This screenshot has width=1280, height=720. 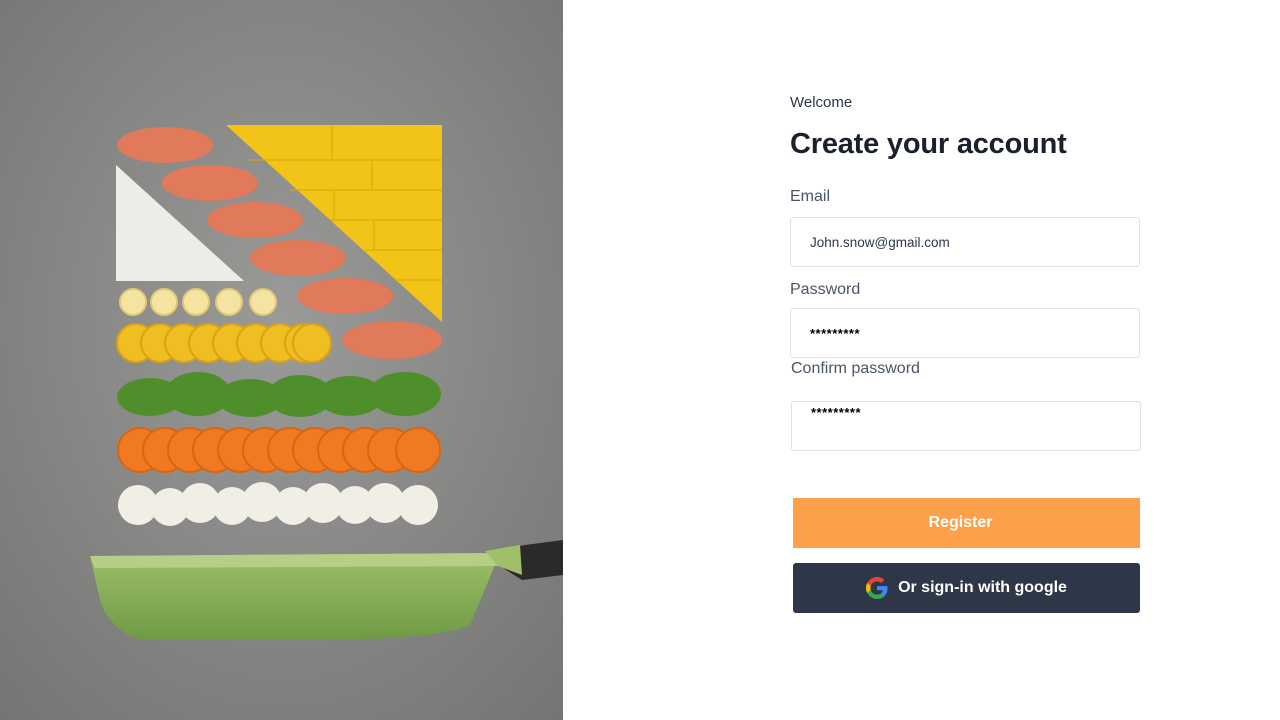 What do you see at coordinates (960, 522) in the screenshot?
I see `register-button-label: Register` at bounding box center [960, 522].